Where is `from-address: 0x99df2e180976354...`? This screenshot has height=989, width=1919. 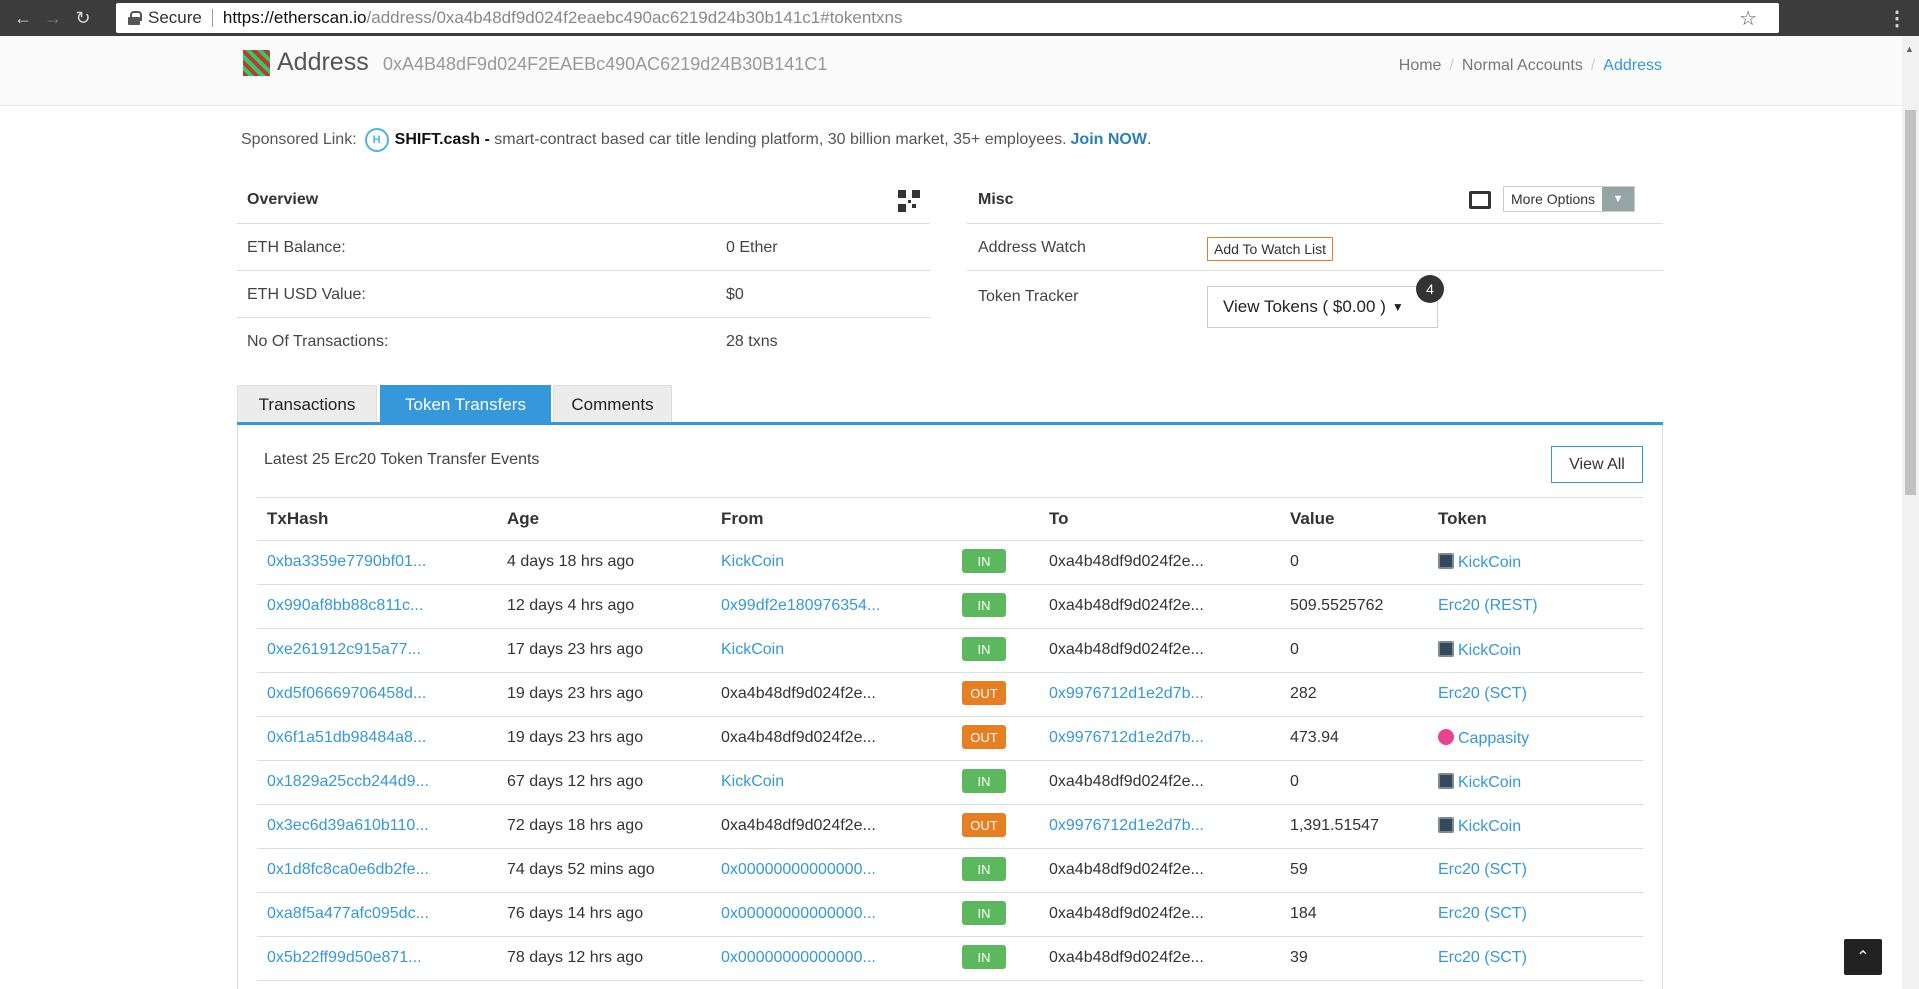
from-address: 0x99df2e180976354... is located at coordinates (800, 606).